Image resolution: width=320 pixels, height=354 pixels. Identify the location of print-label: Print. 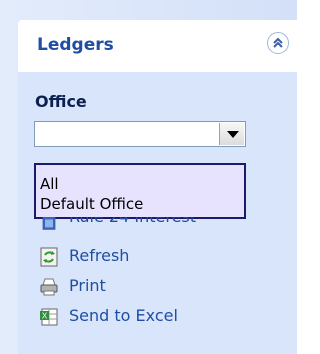
(87, 285).